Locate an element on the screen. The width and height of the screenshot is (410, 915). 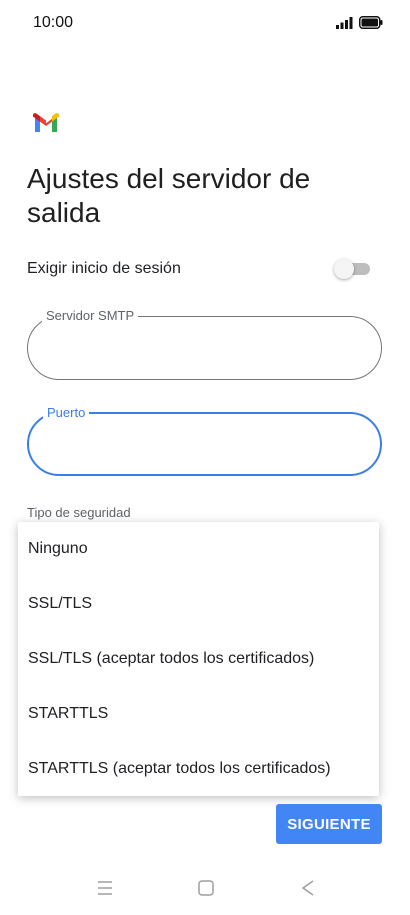
page-title: Ajustes del servidor de salida is located at coordinates (169, 195).